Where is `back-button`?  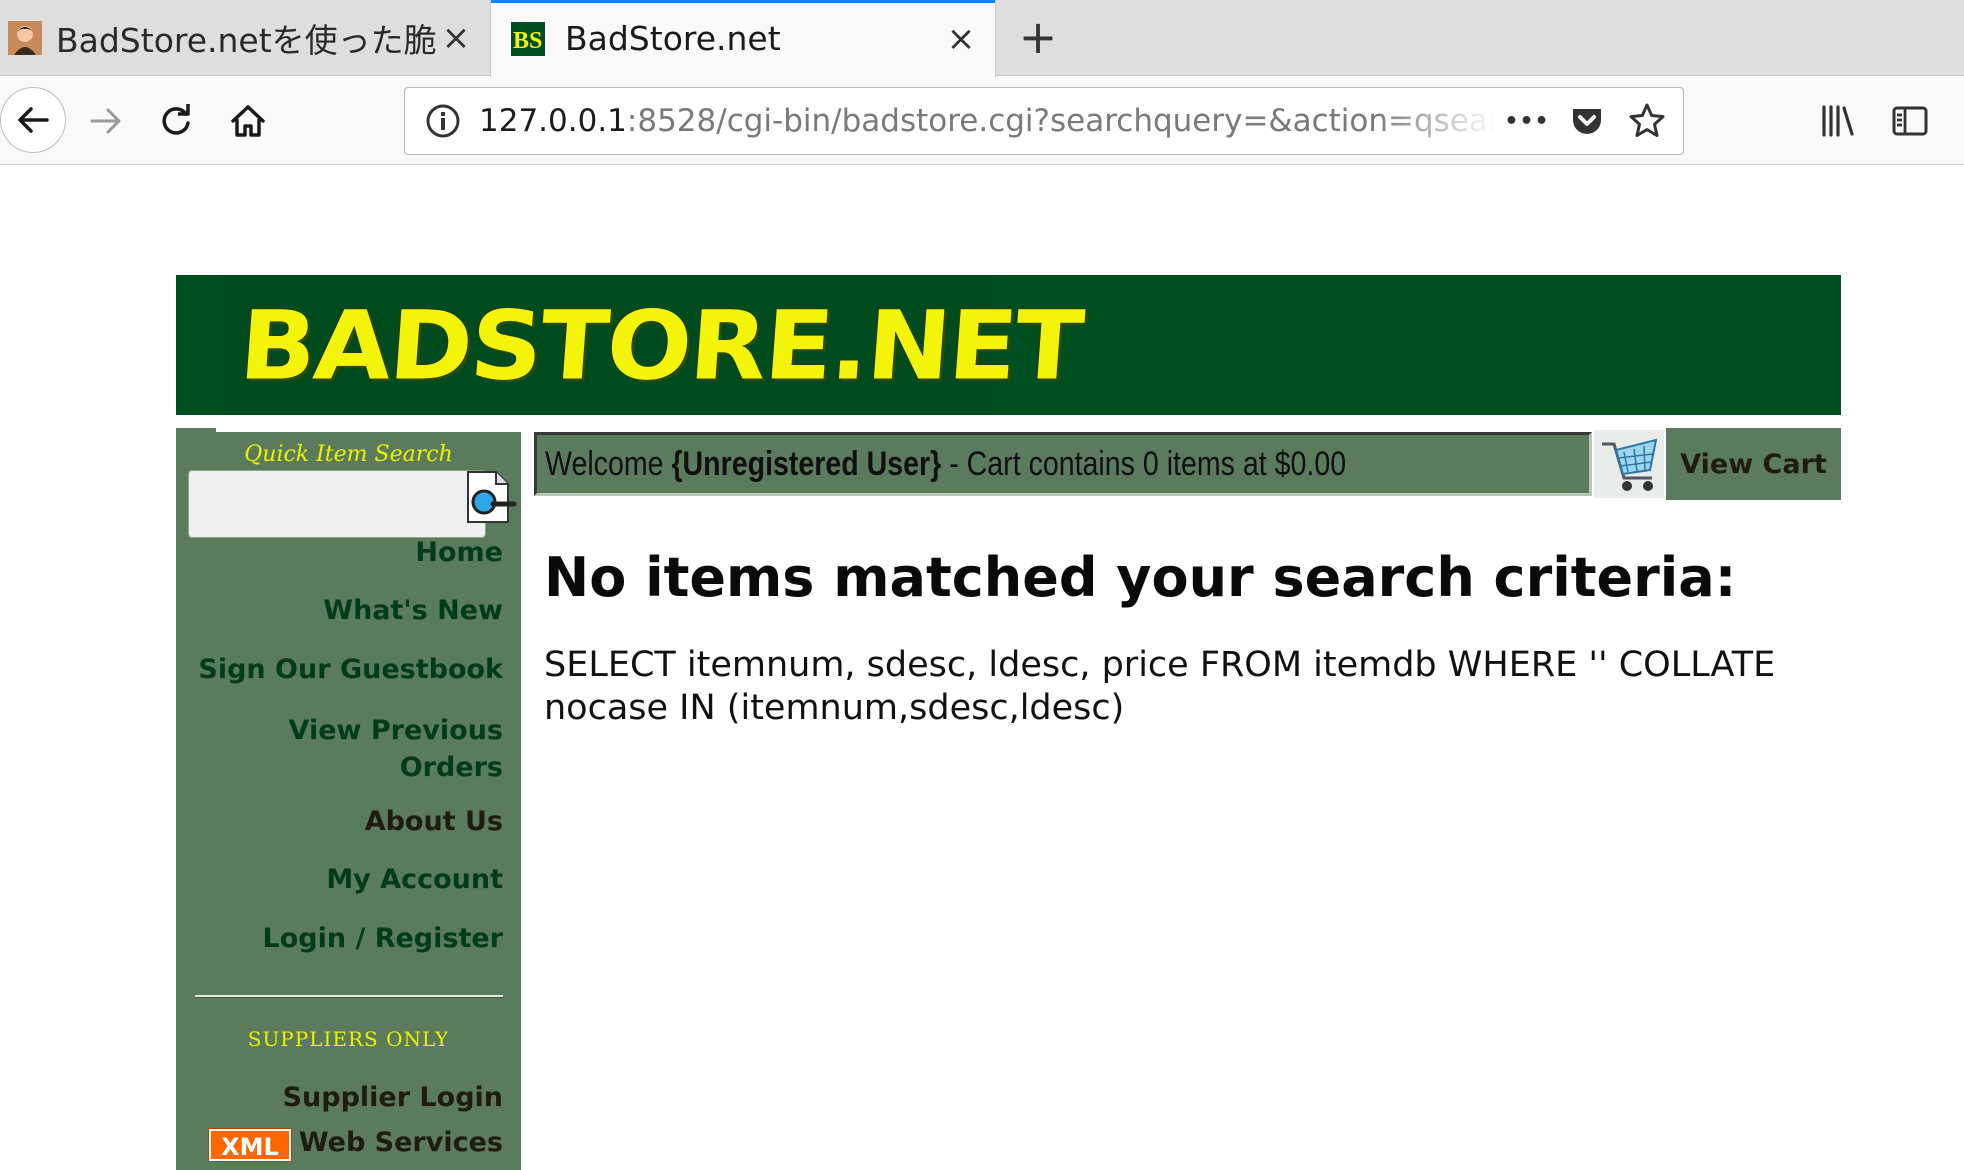 back-button is located at coordinates (33, 120).